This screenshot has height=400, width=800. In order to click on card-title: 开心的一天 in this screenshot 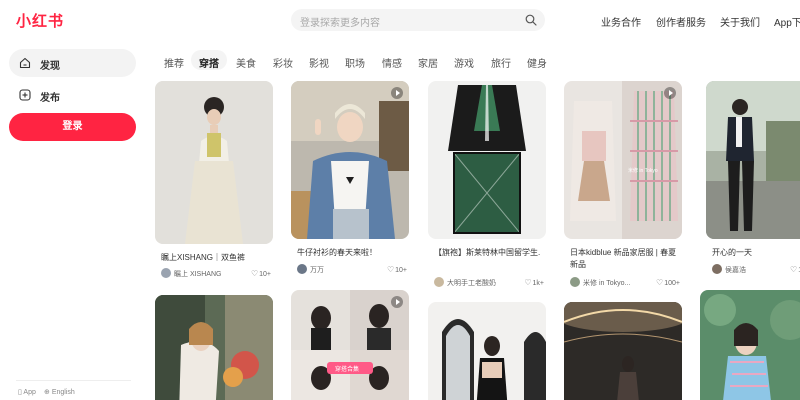, I will do `click(756, 253)`.